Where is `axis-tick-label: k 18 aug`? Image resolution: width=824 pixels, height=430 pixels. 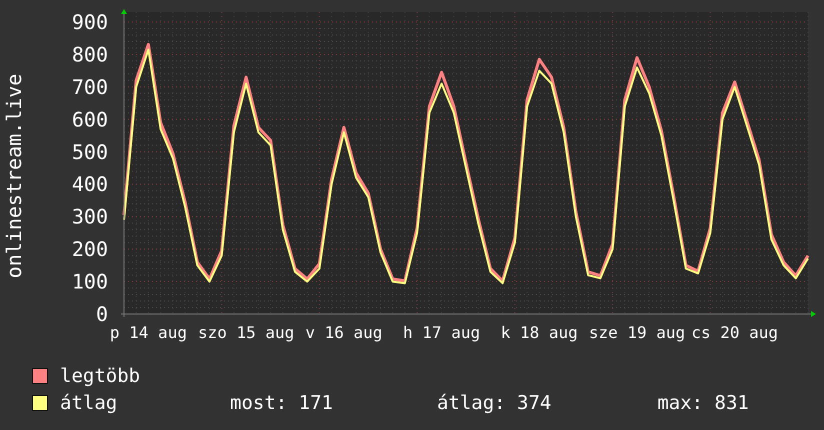
axis-tick-label: k 18 aug is located at coordinates (539, 332).